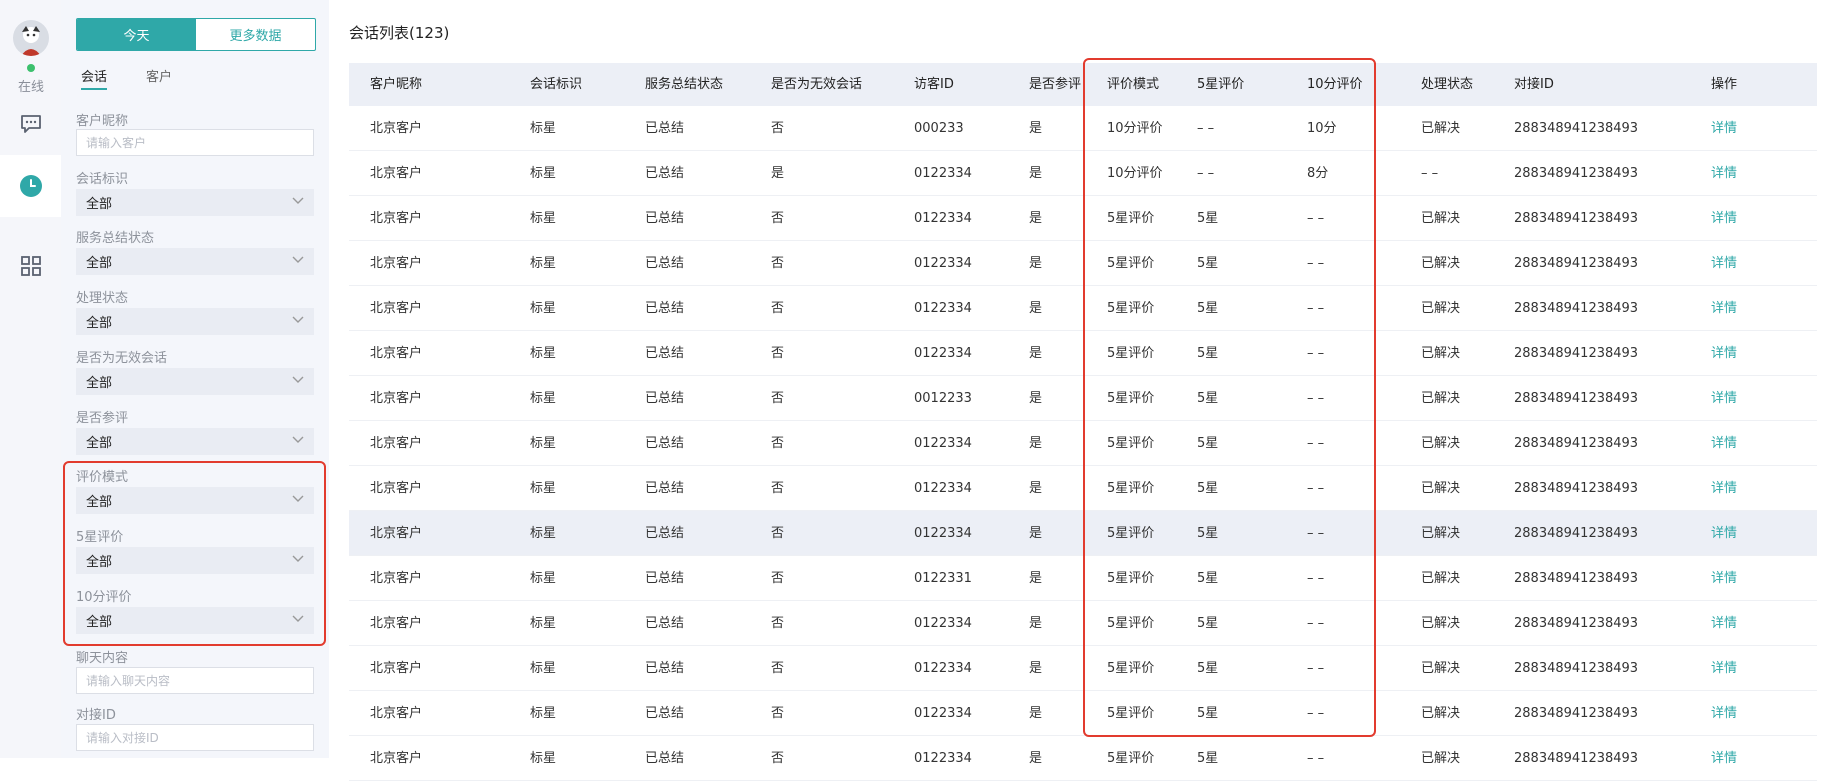  Describe the element at coordinates (195, 142) in the screenshot. I see `customer-nickname-input: 请输入客户` at that location.